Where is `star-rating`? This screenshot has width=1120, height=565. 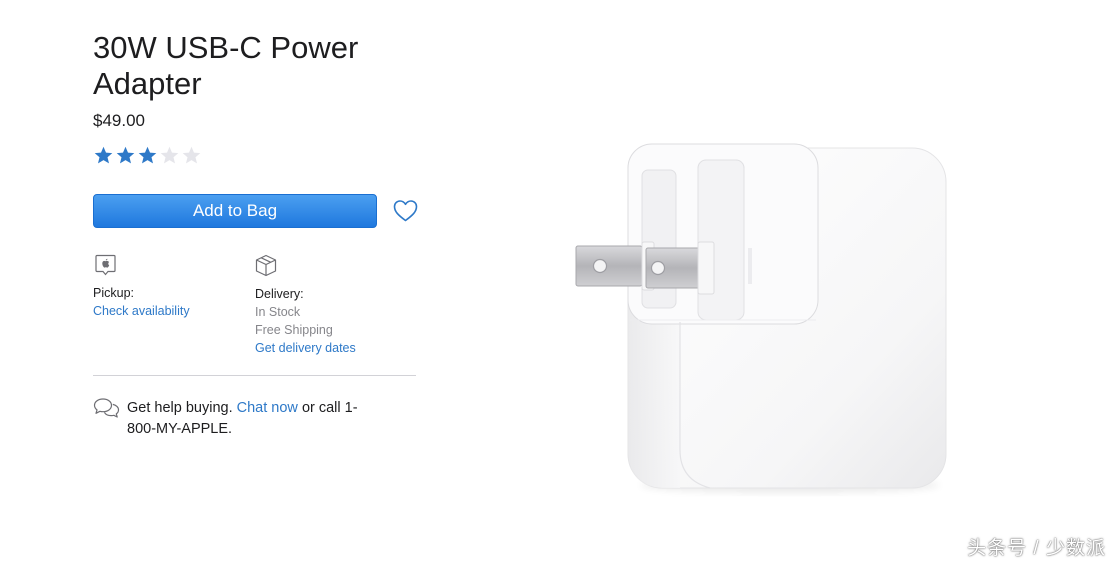
star-rating is located at coordinates (147, 155).